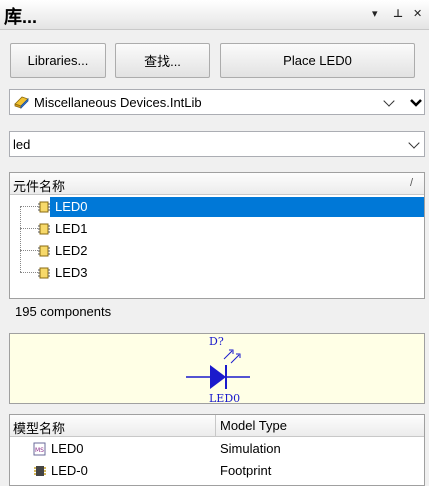 This screenshot has height=486, width=429. What do you see at coordinates (67, 448) in the screenshot?
I see `model-name: LED0` at bounding box center [67, 448].